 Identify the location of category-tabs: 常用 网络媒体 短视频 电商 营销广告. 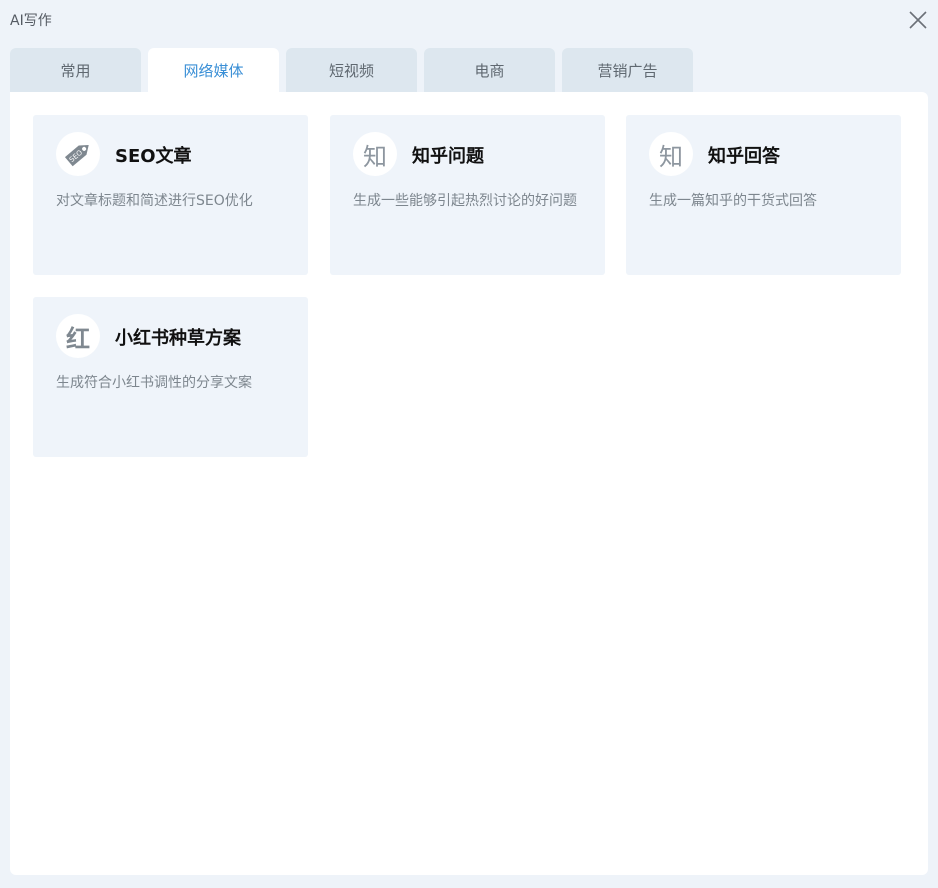
(351, 70).